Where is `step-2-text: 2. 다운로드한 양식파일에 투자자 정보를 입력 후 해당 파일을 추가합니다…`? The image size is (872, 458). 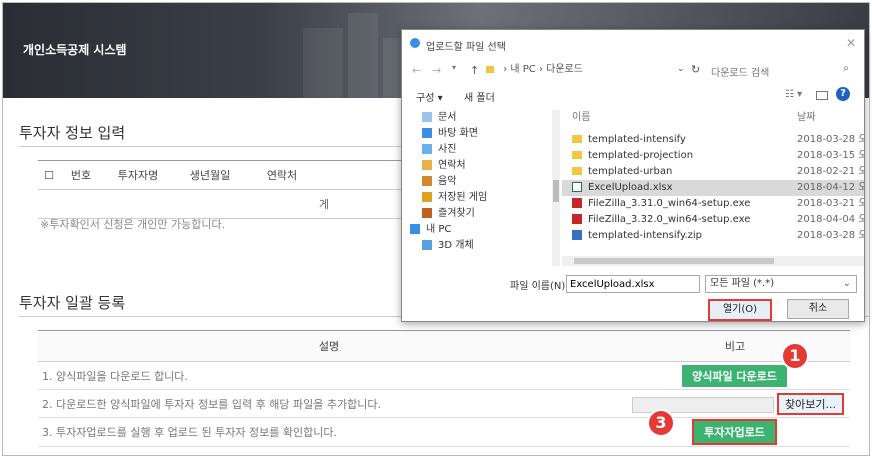
step-2-text: 2. 다운로드한 양식파일에 투자자 정보를 입력 후 해당 파일을 추가합니다… is located at coordinates (329, 403).